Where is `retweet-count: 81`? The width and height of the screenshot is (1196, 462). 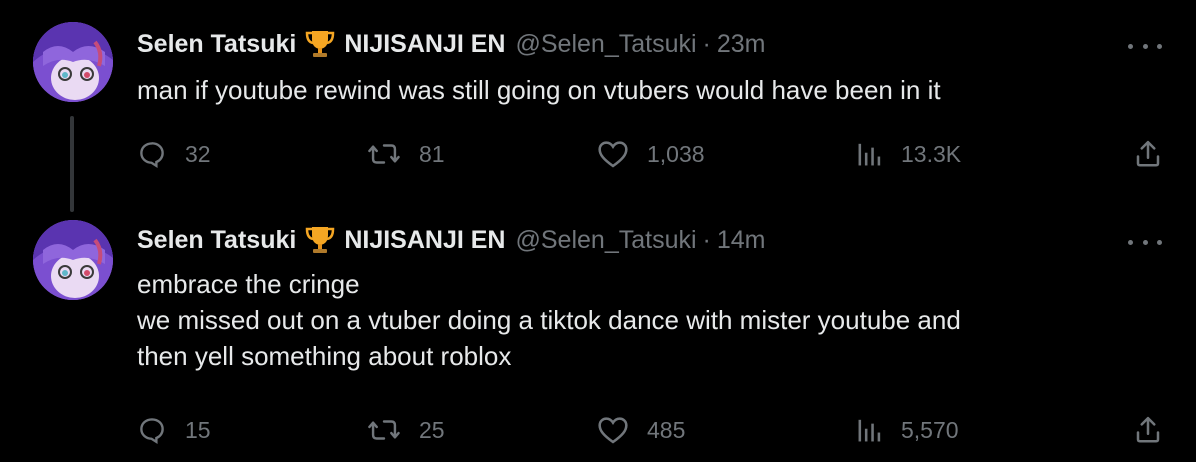 retweet-count: 81 is located at coordinates (432, 153).